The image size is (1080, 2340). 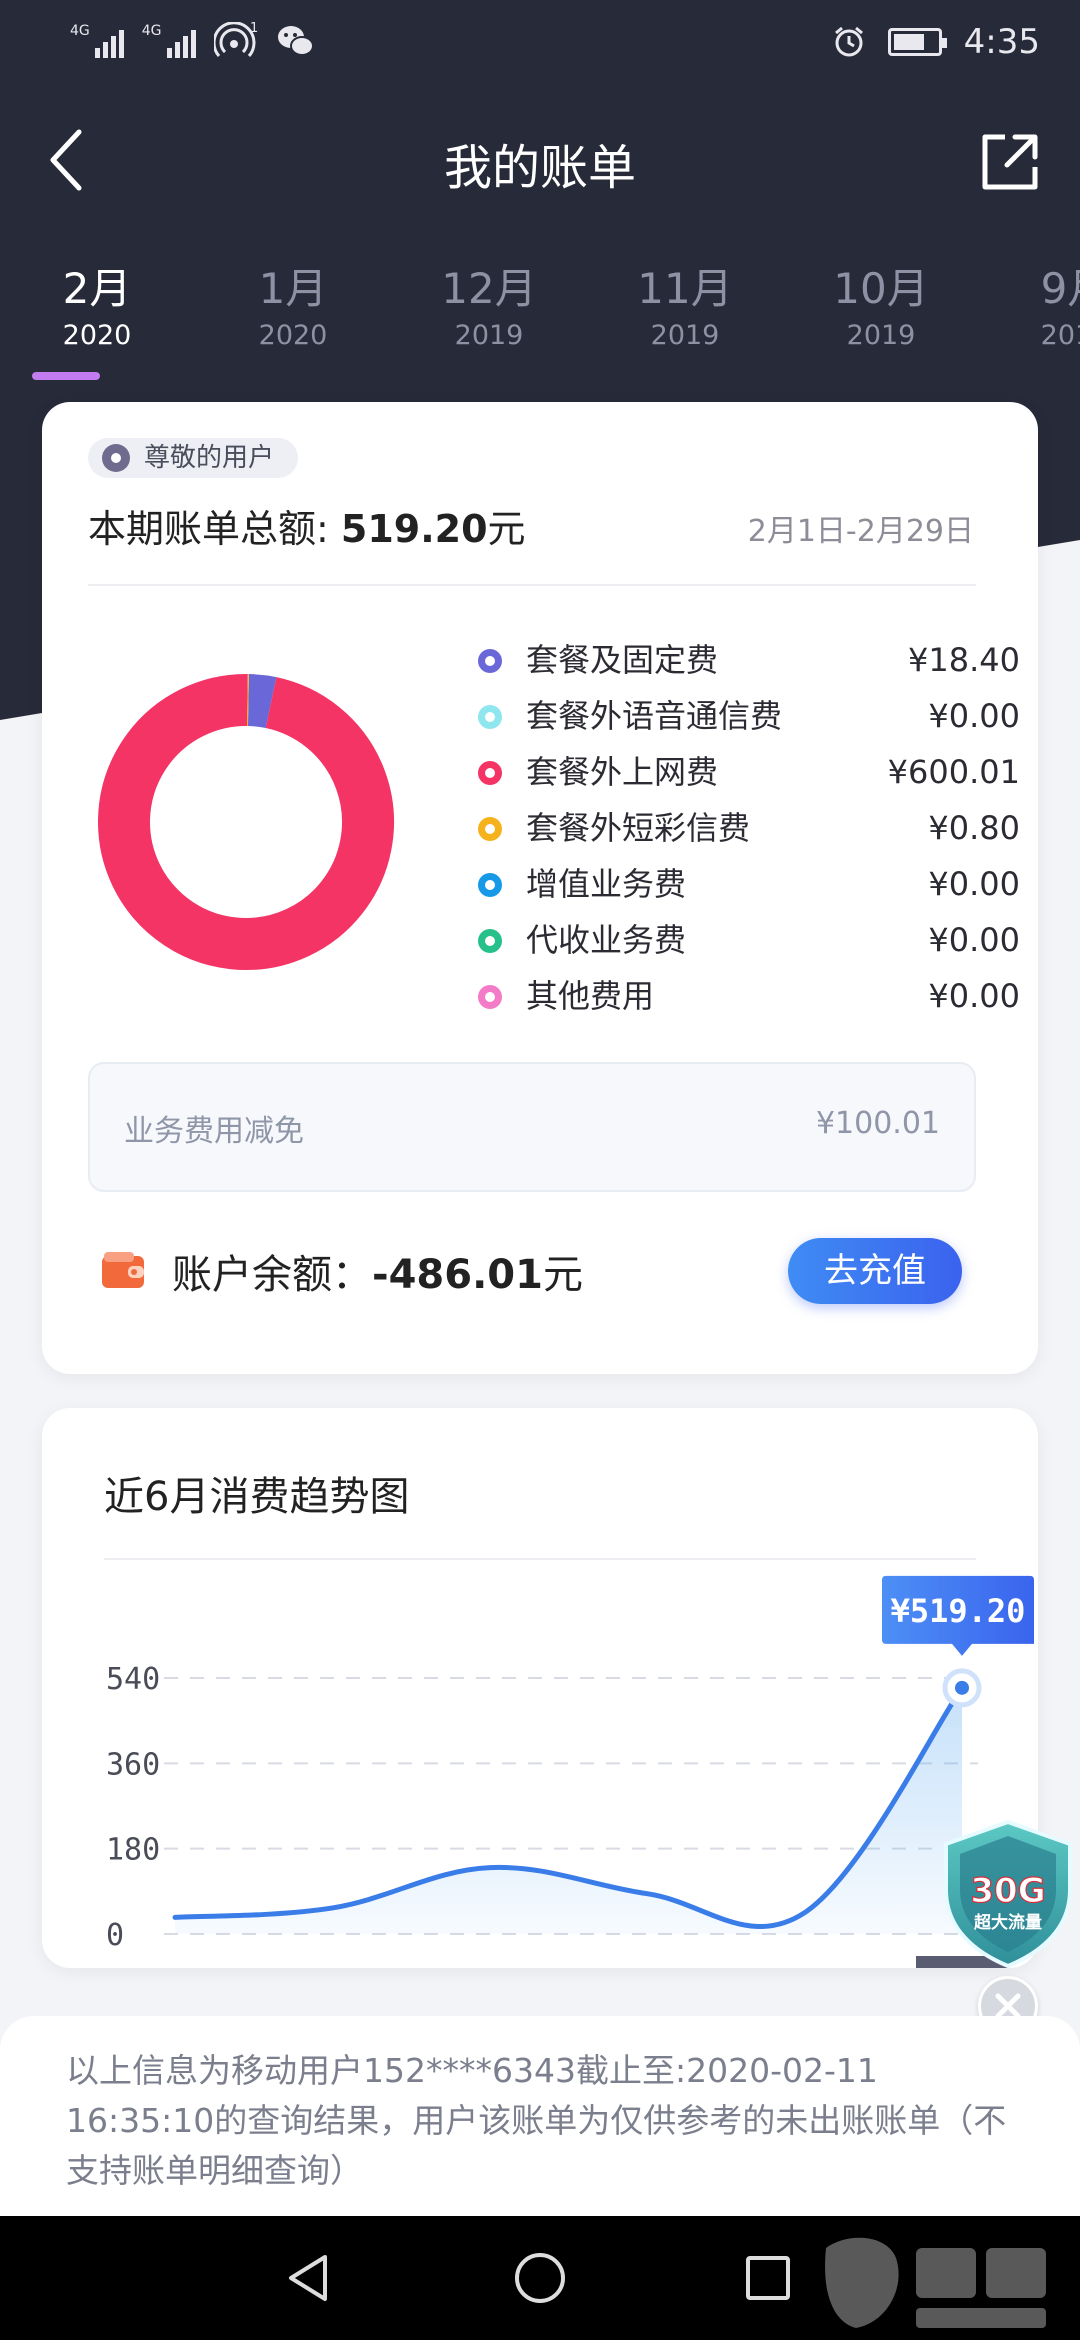 What do you see at coordinates (116, 458) in the screenshot?
I see `user-dot-icon` at bounding box center [116, 458].